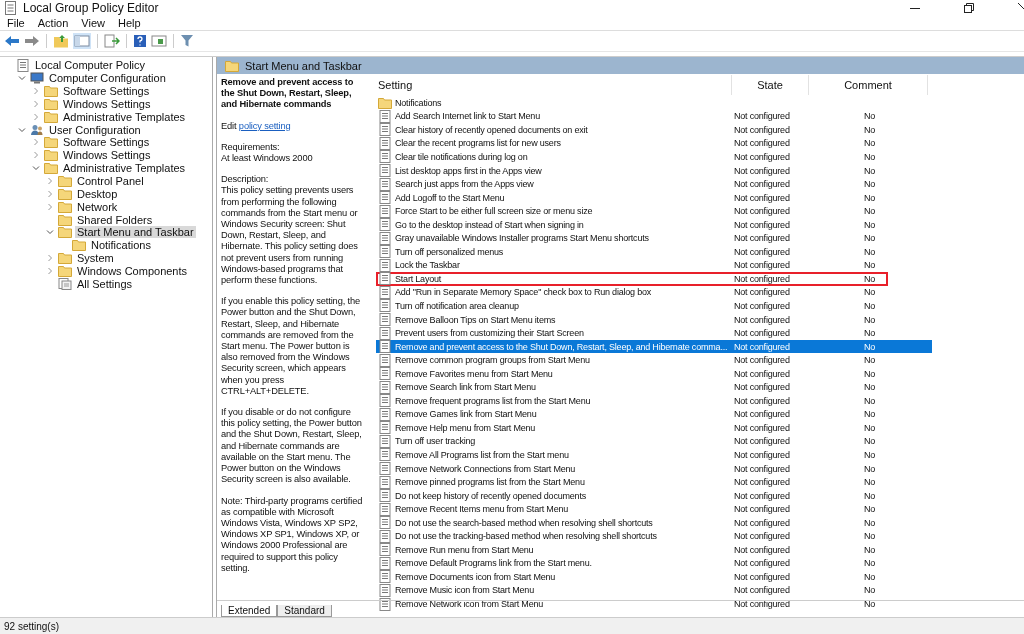 Image resolution: width=1024 pixels, height=634 pixels. I want to click on menu-item: File, so click(16, 23).